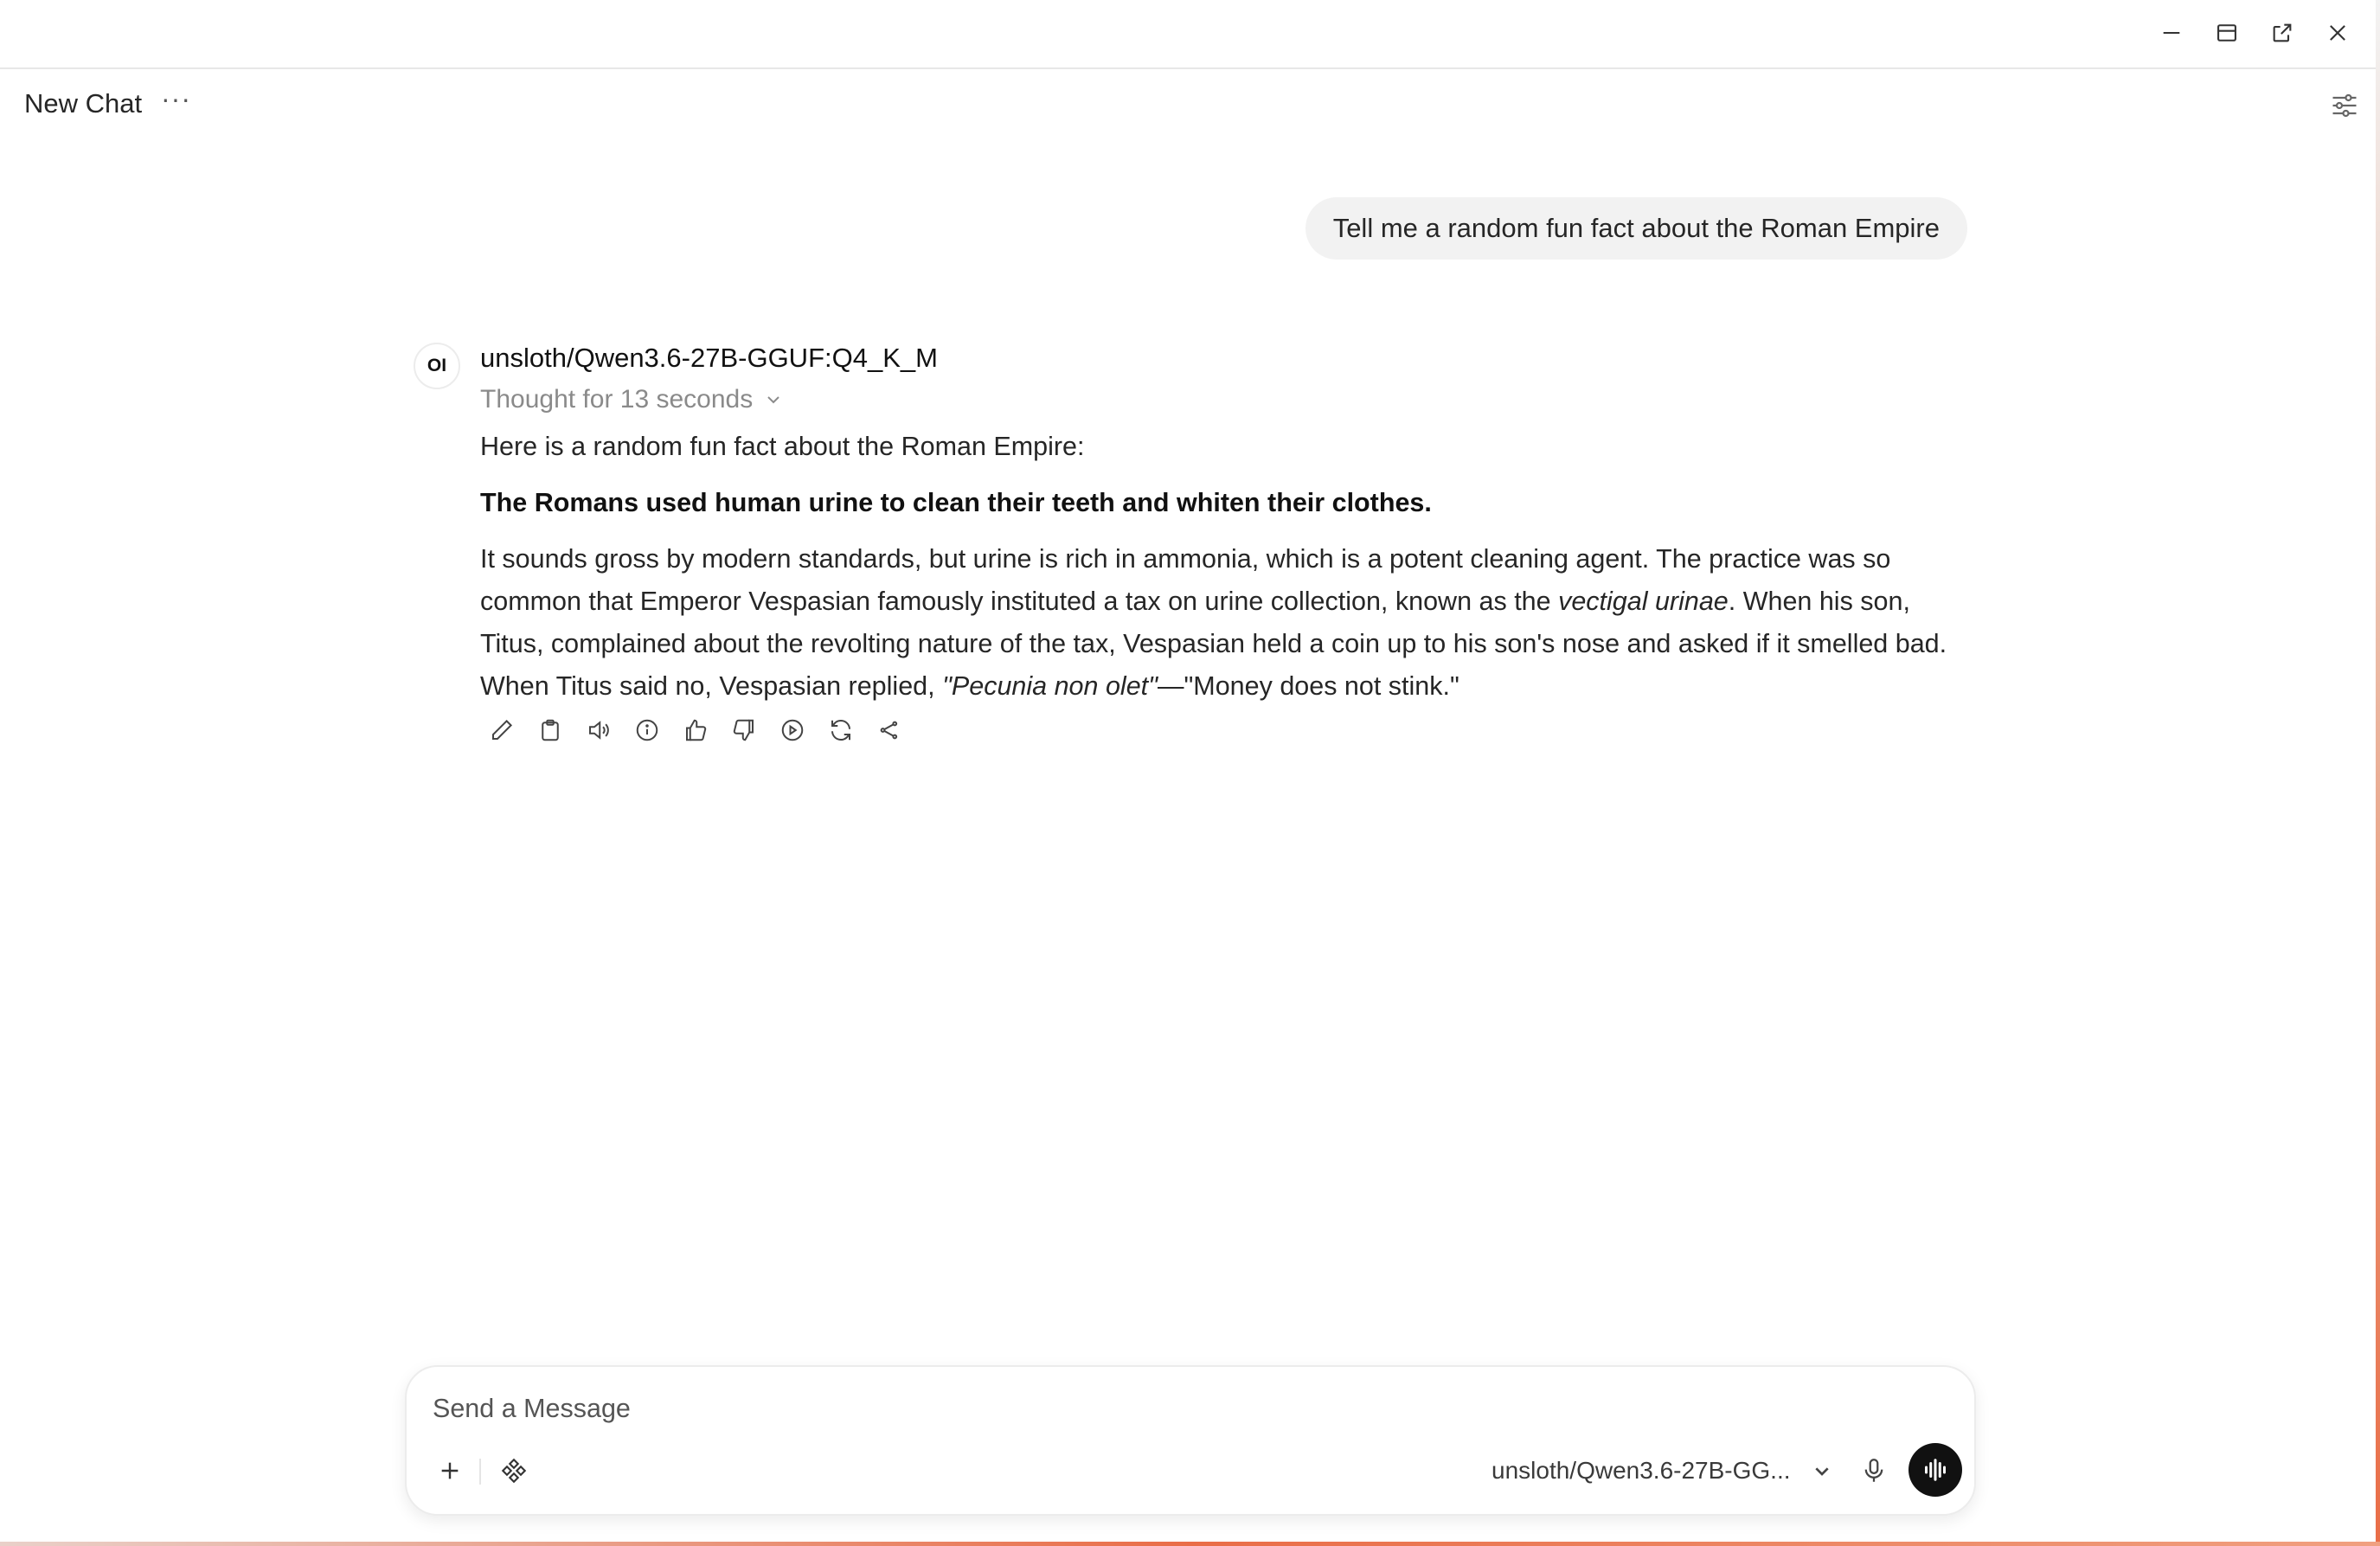  I want to click on close-icon, so click(2337, 32).